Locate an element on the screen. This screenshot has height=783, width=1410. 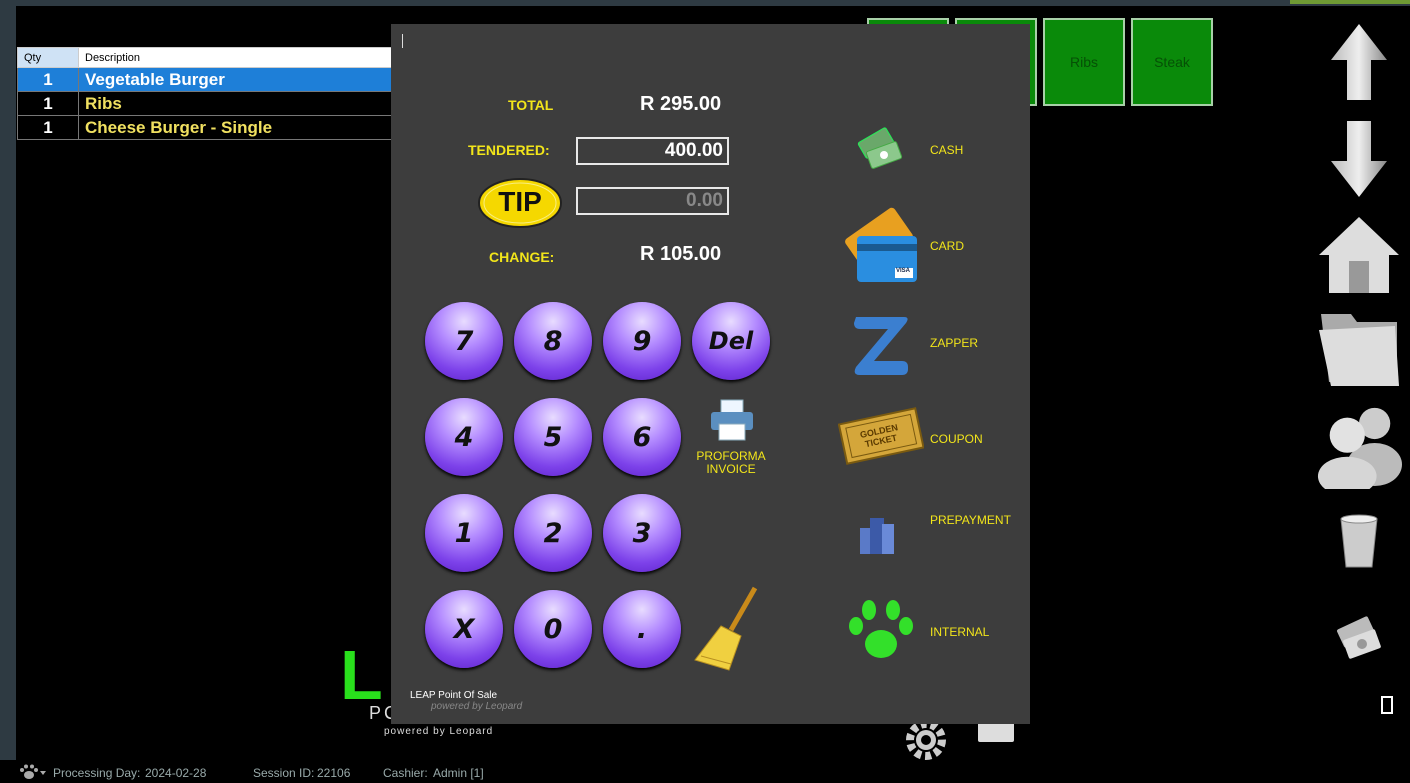
top-accent-bar is located at coordinates (1350, 2).